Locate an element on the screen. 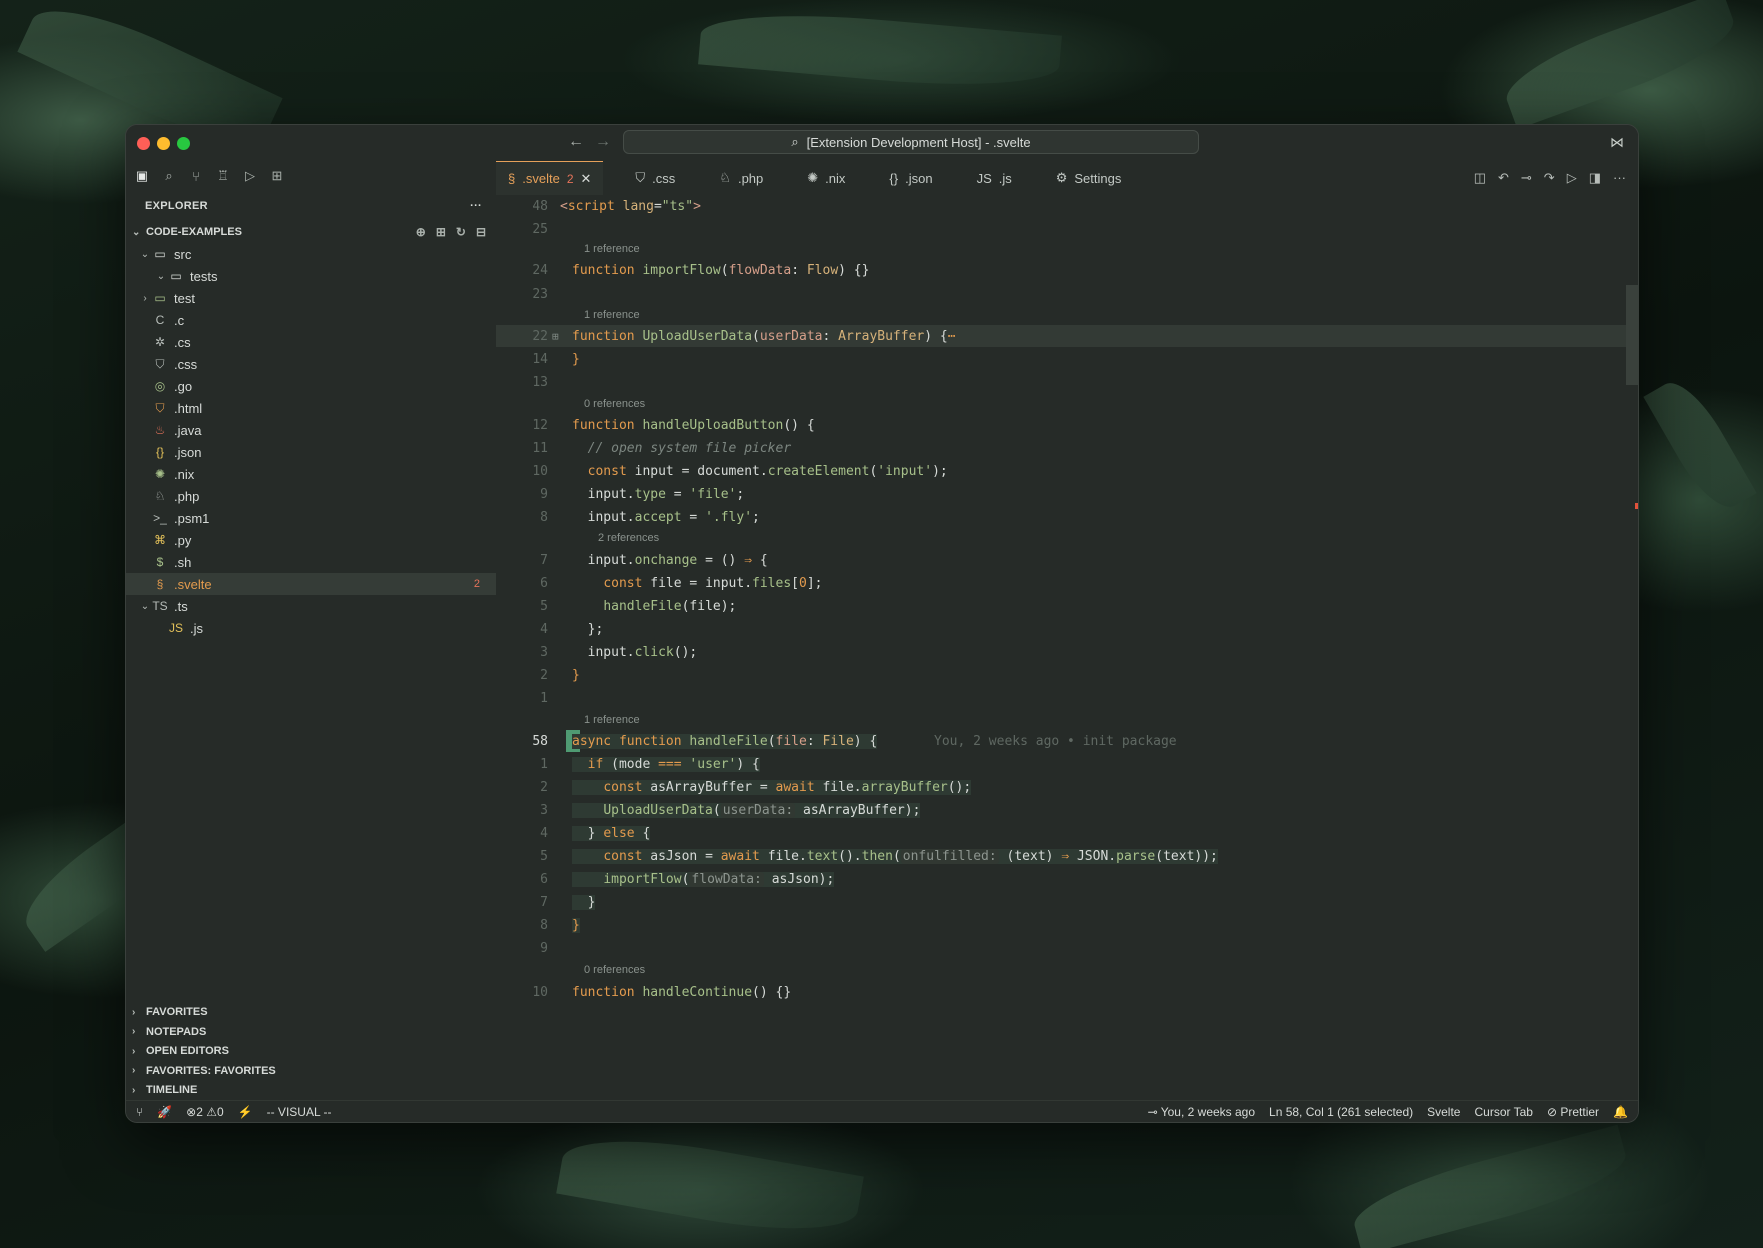  cursor-tab-status: Cursor Tab is located at coordinates (1503, 1112).